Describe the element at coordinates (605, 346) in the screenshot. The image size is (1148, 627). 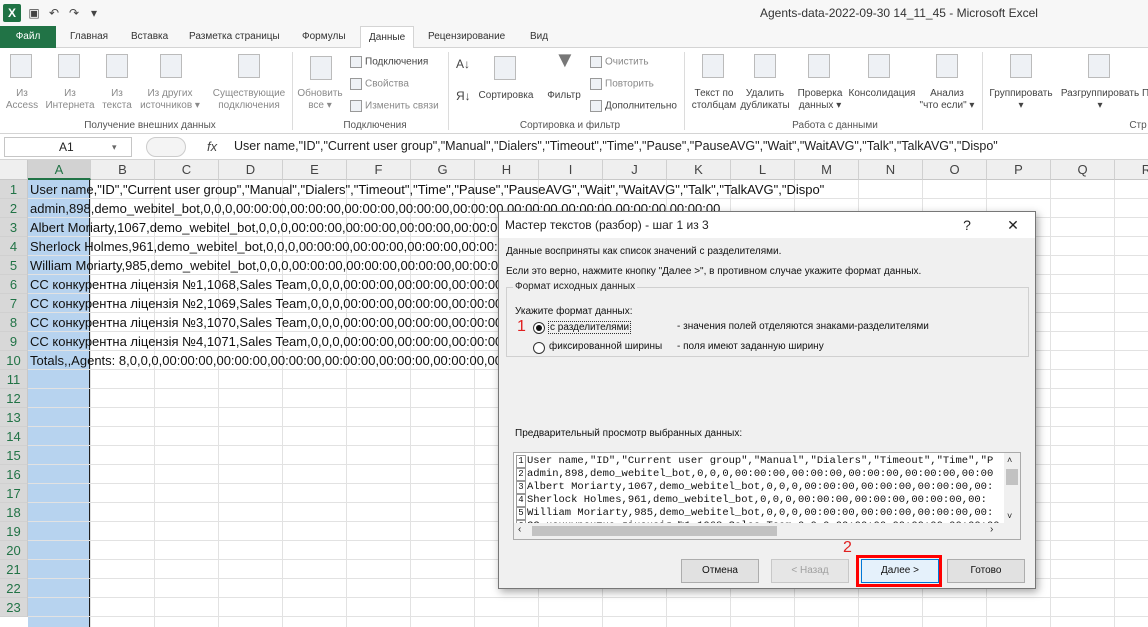
I see `fixed-width-option-label: фиксированной ширины` at that location.